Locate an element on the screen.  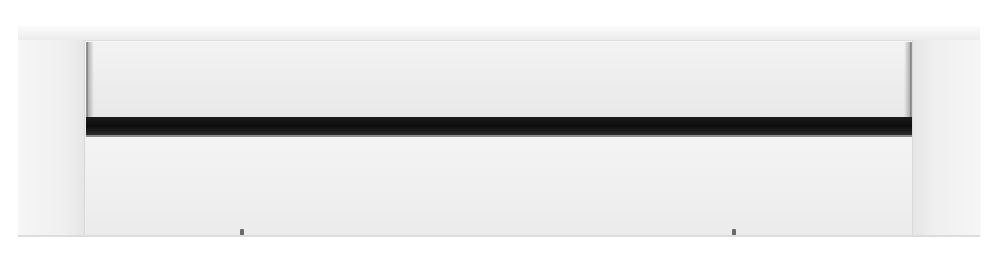
opening-left-shadow is located at coordinates (90, 80).